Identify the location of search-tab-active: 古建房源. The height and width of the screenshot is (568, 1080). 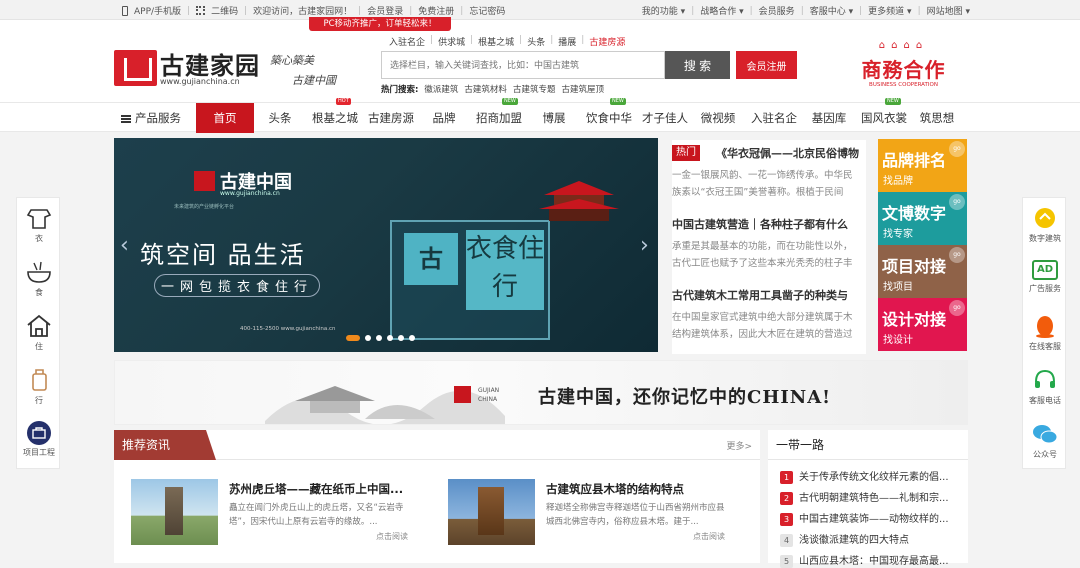
(607, 41).